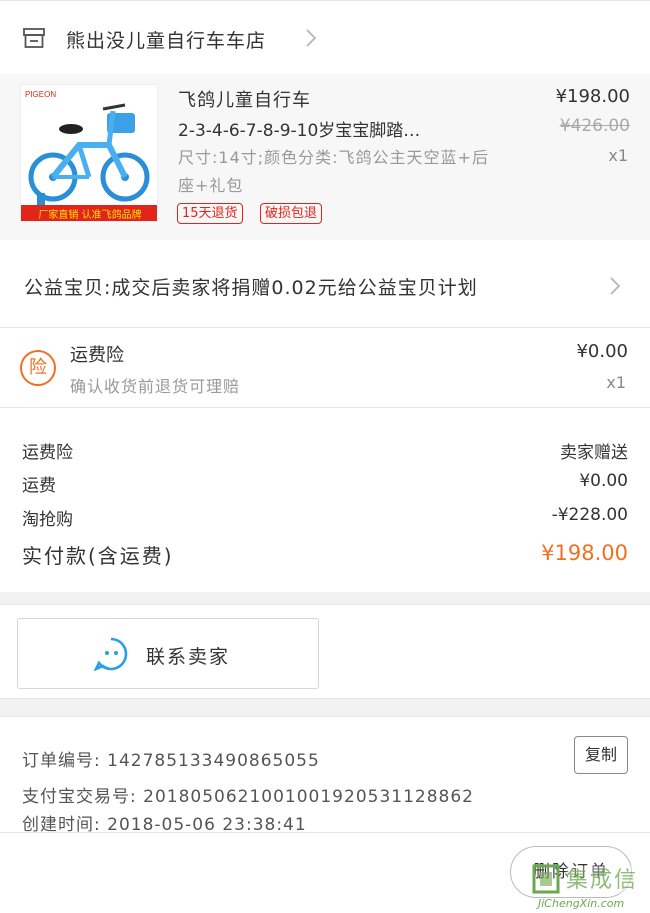 The height and width of the screenshot is (913, 650). Describe the element at coordinates (47, 453) in the screenshot. I see `summary-label-freight-insurance: 运费险` at that location.